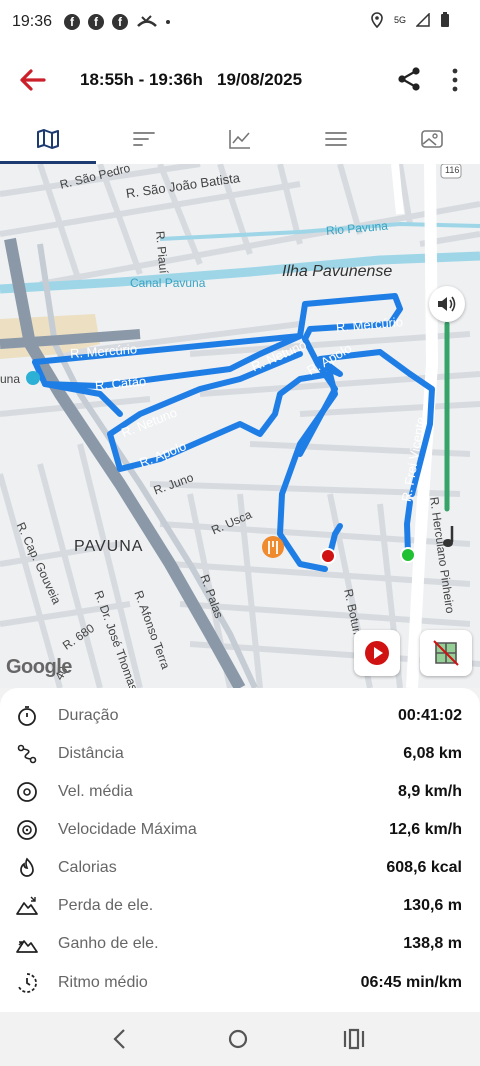  Describe the element at coordinates (33, 378) in the screenshot. I see `station-icon` at that location.